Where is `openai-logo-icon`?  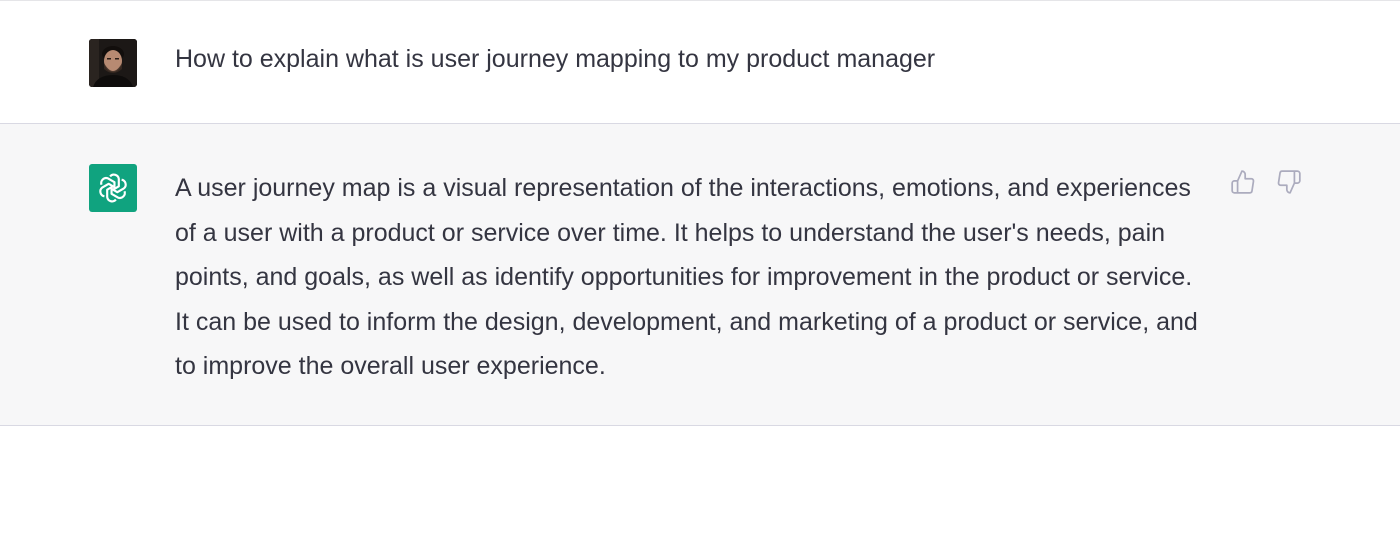
openai-logo-icon is located at coordinates (113, 188).